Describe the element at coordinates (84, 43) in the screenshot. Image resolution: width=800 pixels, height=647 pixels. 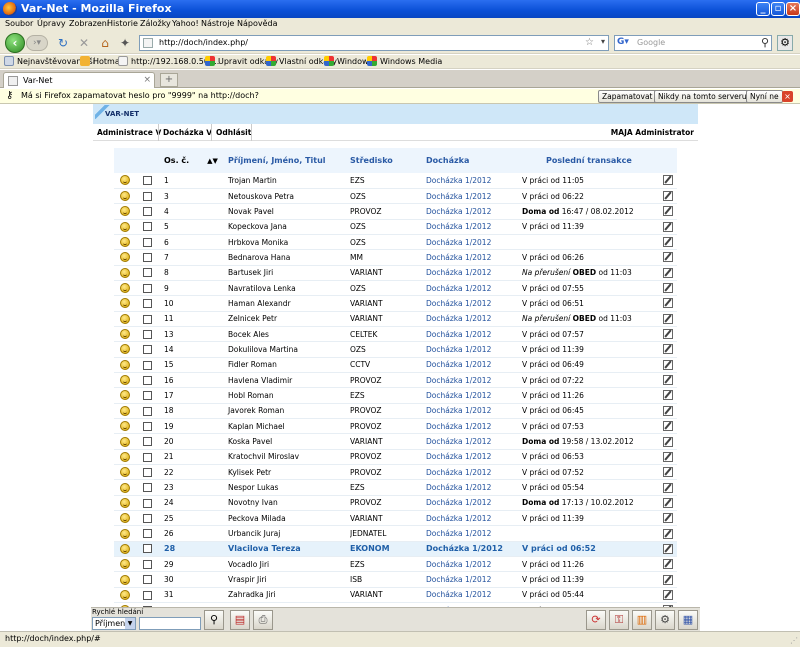
I see `stop-icon: ✕` at that location.